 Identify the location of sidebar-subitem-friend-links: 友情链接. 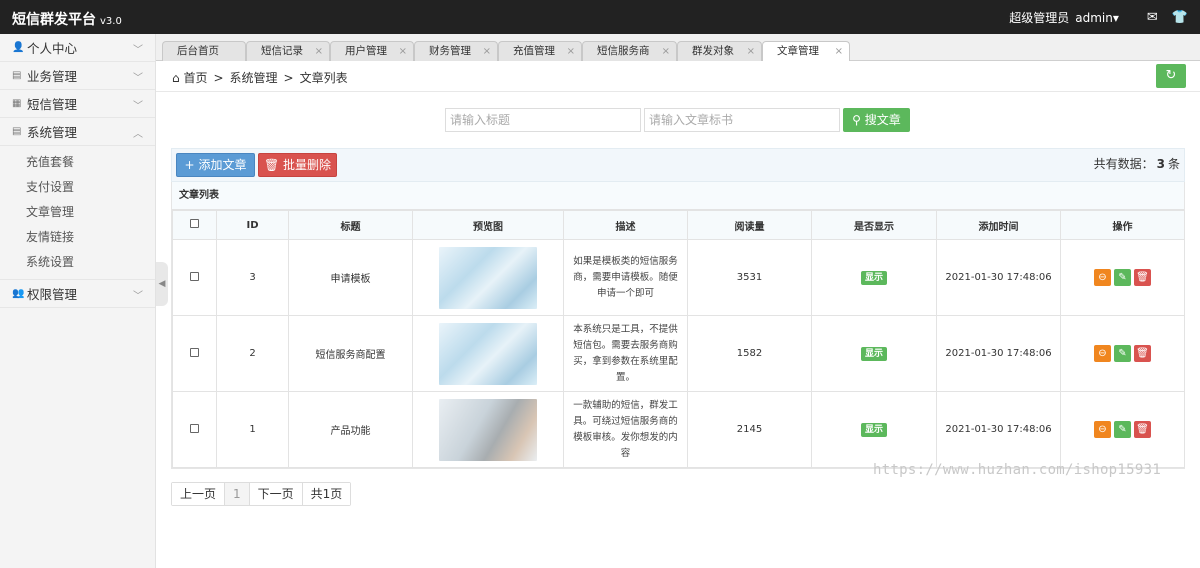
(77, 237).